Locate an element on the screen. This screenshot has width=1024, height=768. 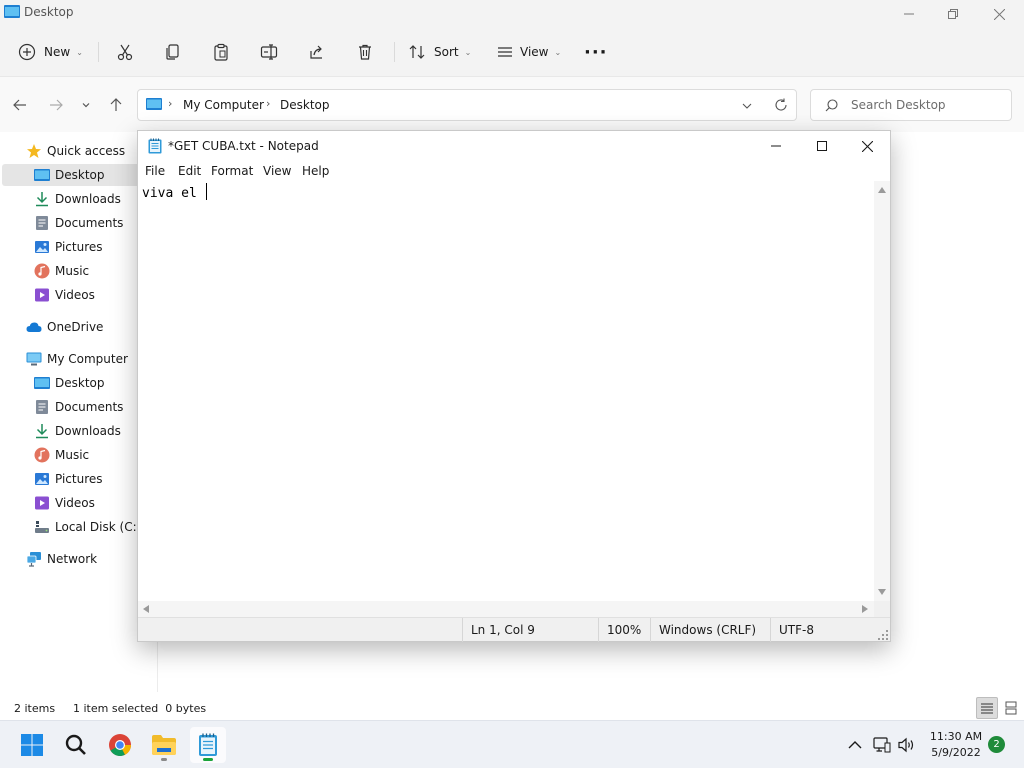
breadcrumb-chevron-icon: › is located at coordinates (170, 103).